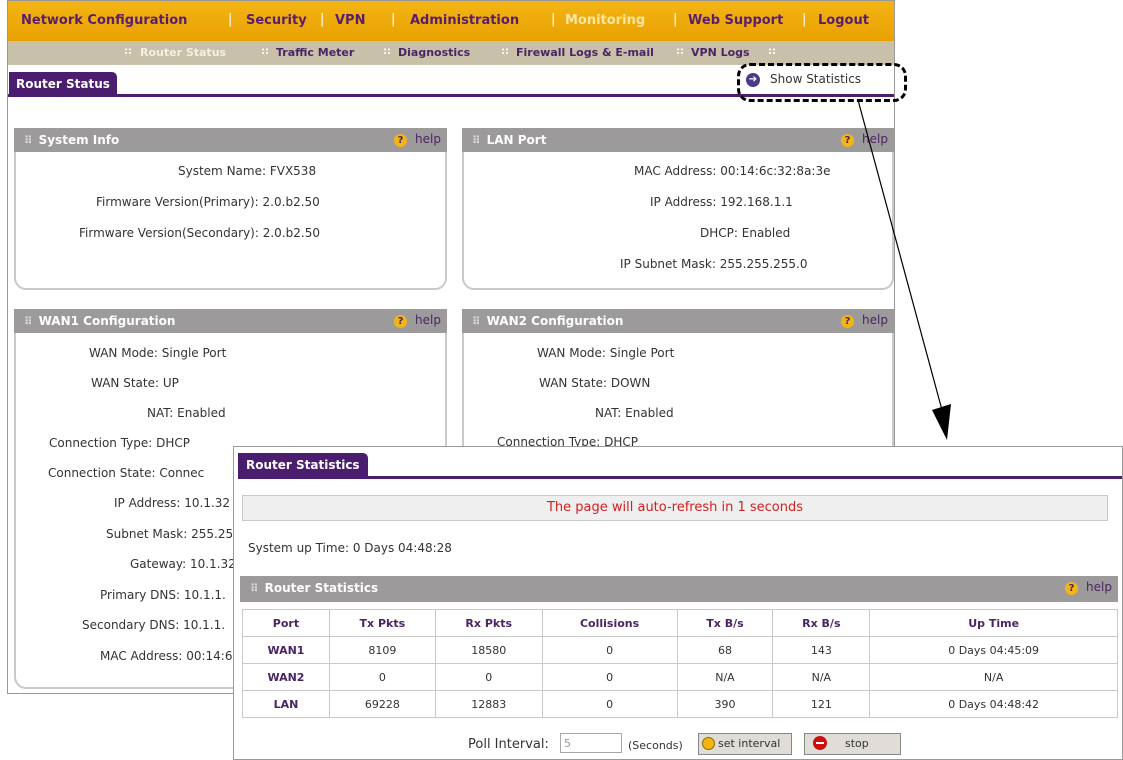 Image resolution: width=1123 pixels, height=760 pixels. What do you see at coordinates (821, 650) in the screenshot?
I see `table-cell: 143` at bounding box center [821, 650].